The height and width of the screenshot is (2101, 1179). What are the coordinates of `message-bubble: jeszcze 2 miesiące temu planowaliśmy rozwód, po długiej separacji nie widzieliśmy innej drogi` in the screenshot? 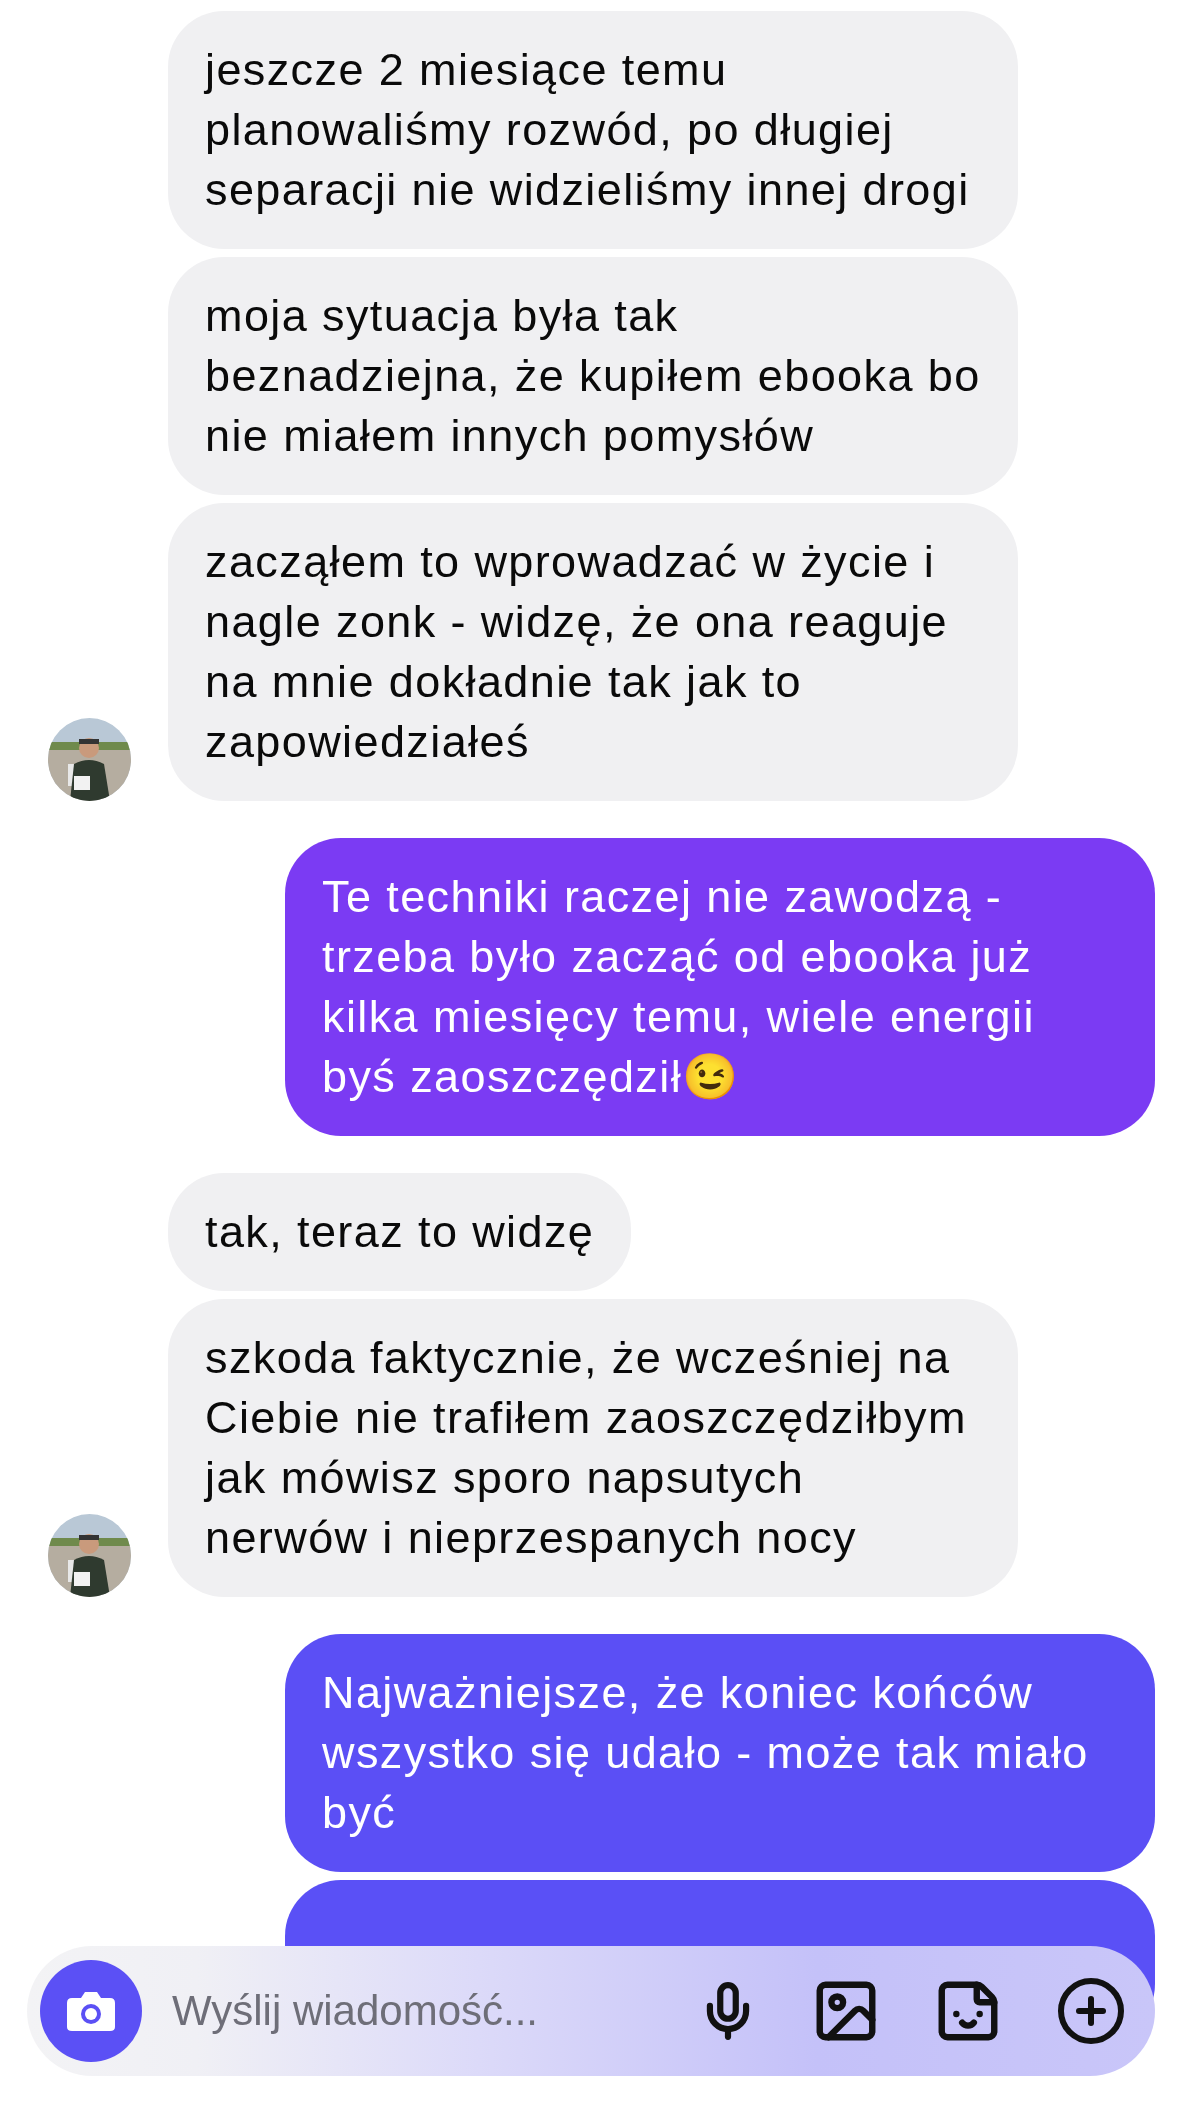 It's located at (593, 130).